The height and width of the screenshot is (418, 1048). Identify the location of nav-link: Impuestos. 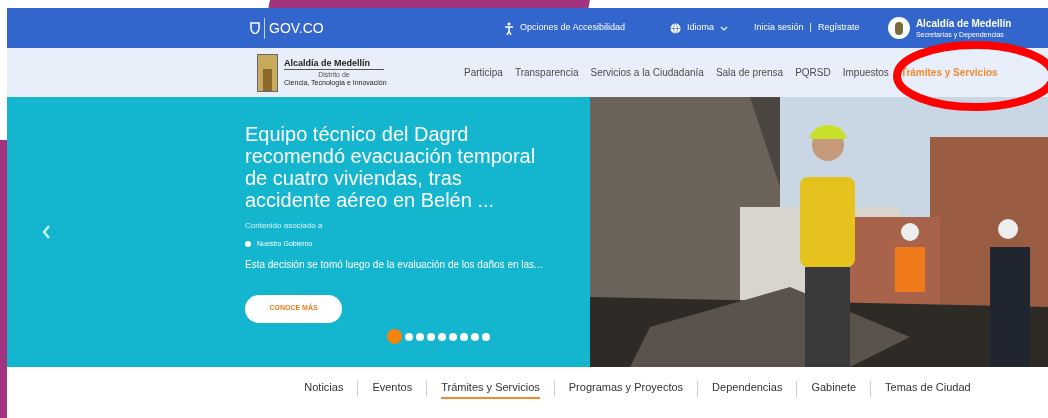
(865, 72).